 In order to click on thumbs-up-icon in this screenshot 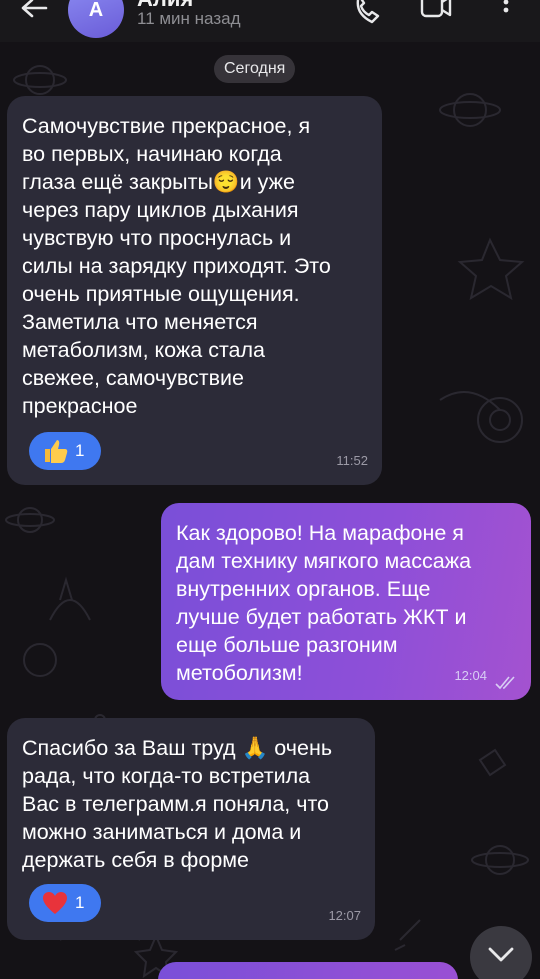, I will do `click(56, 451)`.